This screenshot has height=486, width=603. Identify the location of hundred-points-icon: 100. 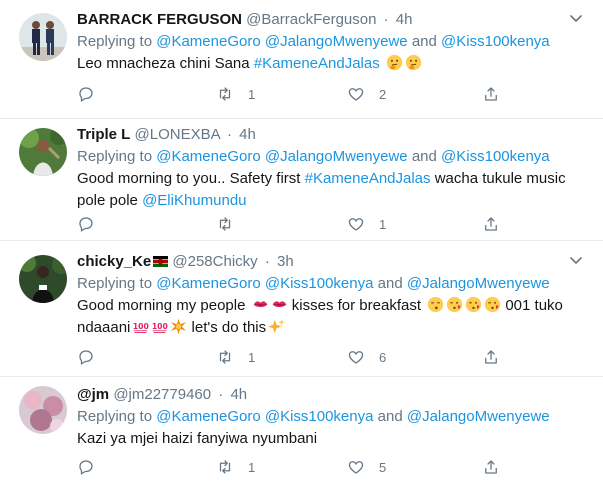
(160, 327).